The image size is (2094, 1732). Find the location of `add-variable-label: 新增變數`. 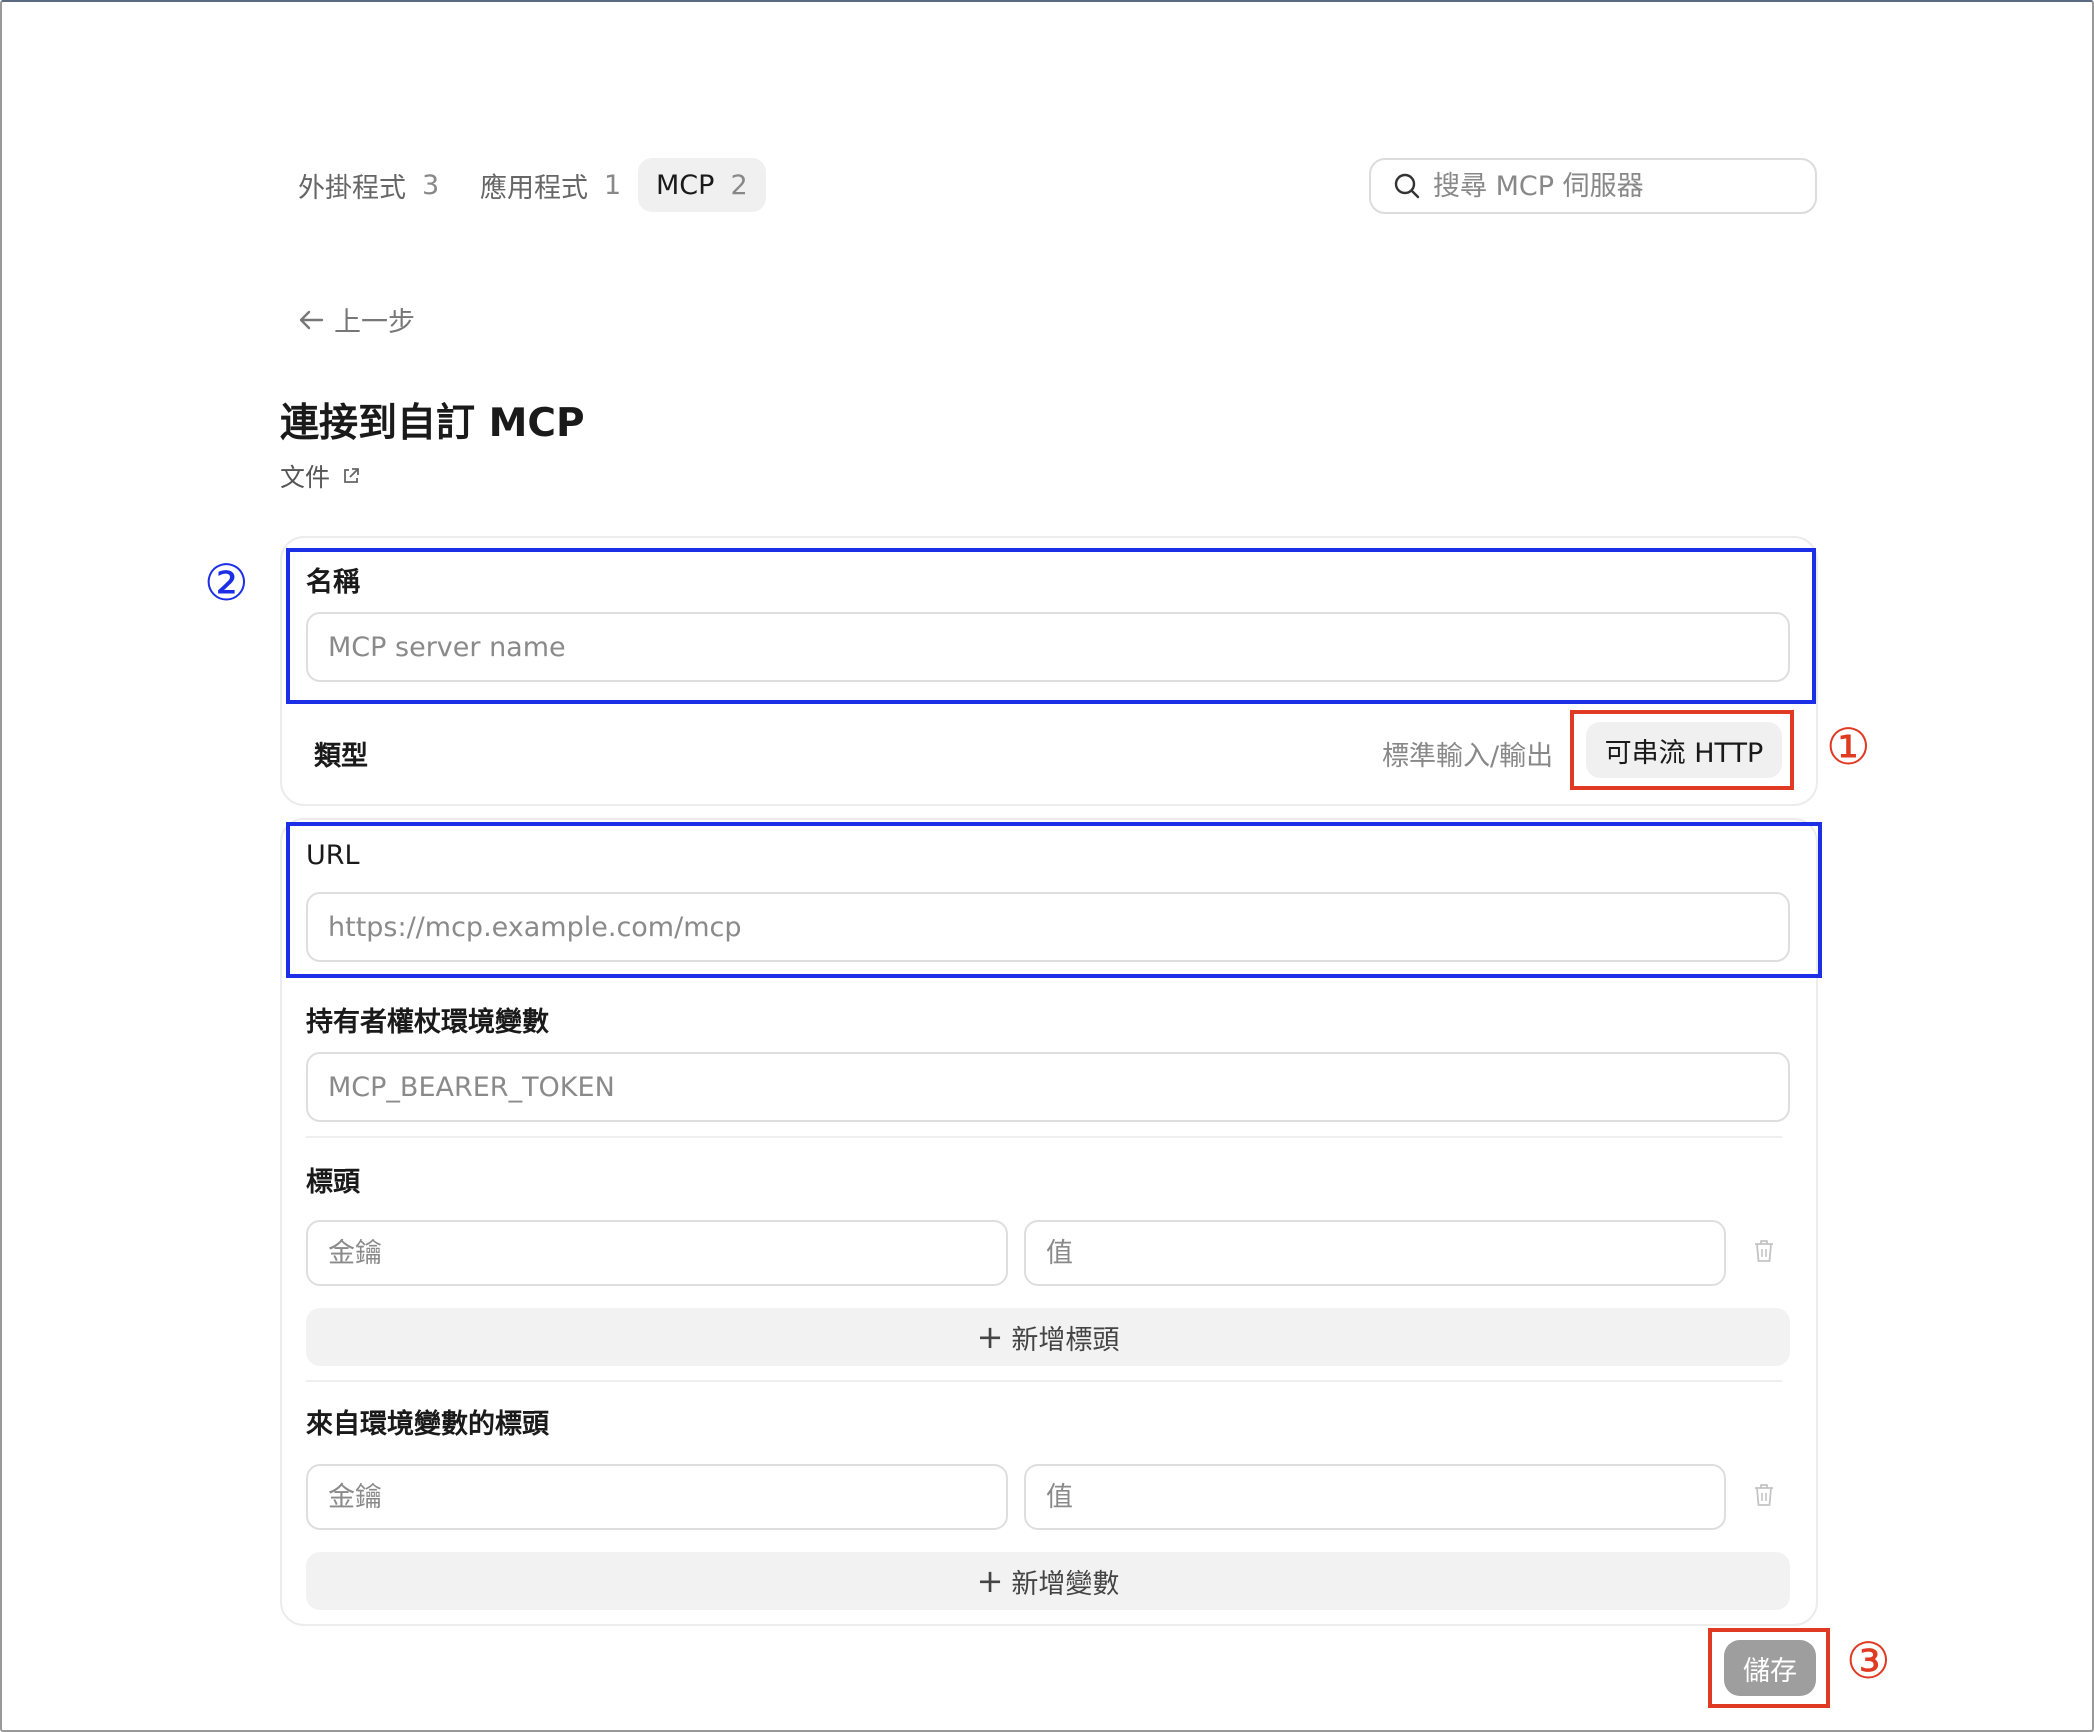

add-variable-label: 新增變數 is located at coordinates (1065, 1584).